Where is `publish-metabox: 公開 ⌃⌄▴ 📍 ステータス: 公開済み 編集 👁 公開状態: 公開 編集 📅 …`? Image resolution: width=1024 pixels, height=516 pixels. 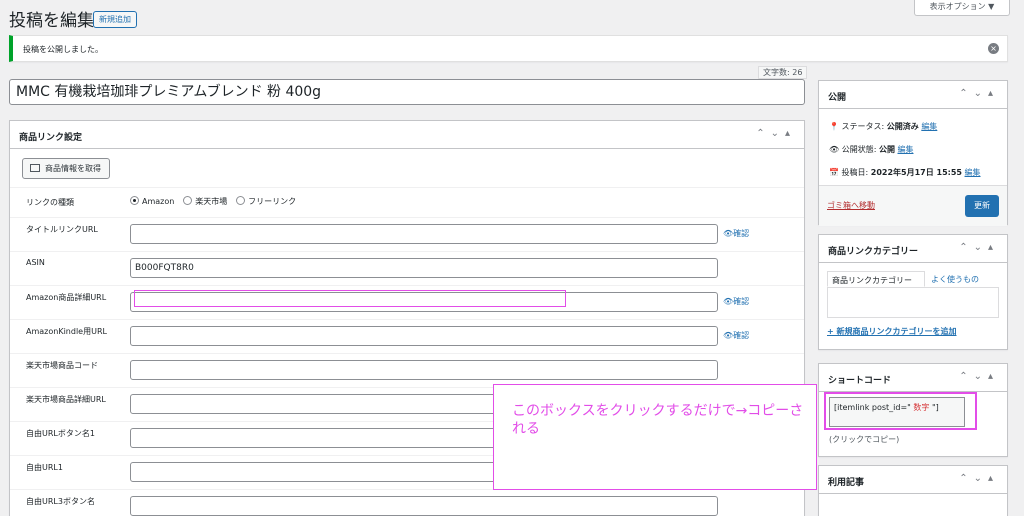 publish-metabox: 公開 ⌃⌄▴ 📍 ステータス: 公開済み 編集 👁 公開状態: 公開 編集 📅 … is located at coordinates (913, 153).